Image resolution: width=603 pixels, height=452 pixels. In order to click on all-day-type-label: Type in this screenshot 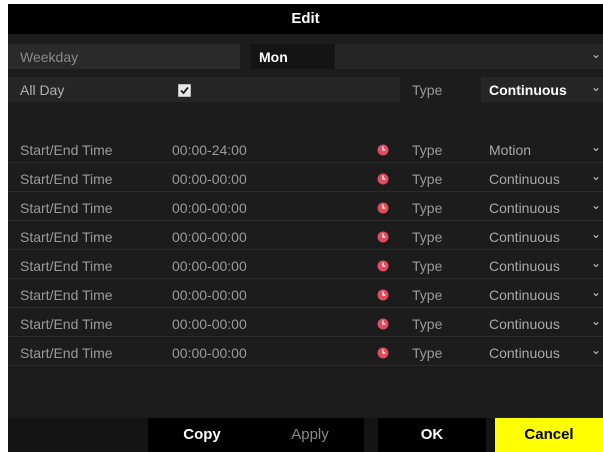, I will do `click(427, 90)`.